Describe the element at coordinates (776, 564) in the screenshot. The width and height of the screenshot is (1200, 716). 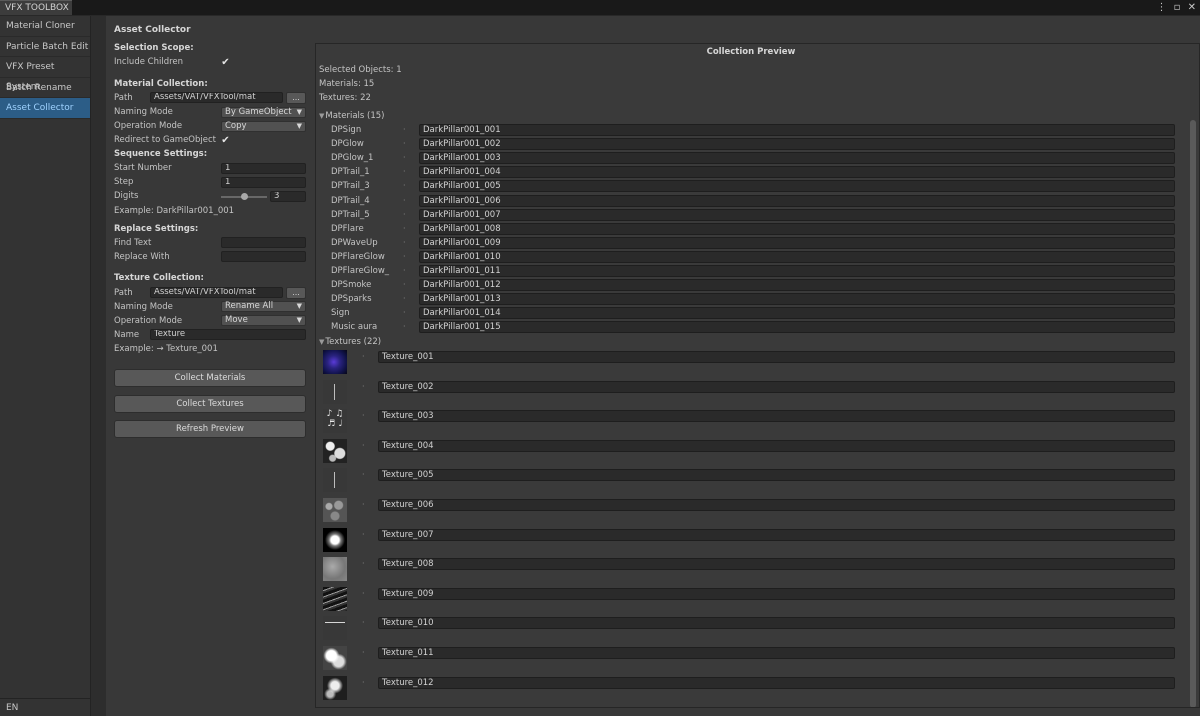
I see `texture-name-field: Texture_008` at that location.